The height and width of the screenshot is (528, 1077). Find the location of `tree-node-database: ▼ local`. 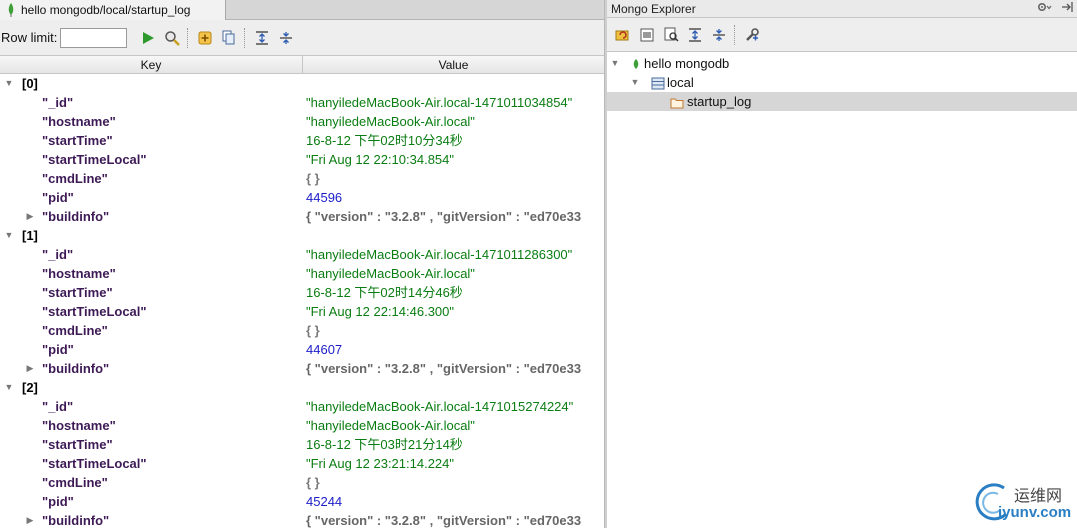

tree-node-database: ▼ local is located at coordinates (842, 82).